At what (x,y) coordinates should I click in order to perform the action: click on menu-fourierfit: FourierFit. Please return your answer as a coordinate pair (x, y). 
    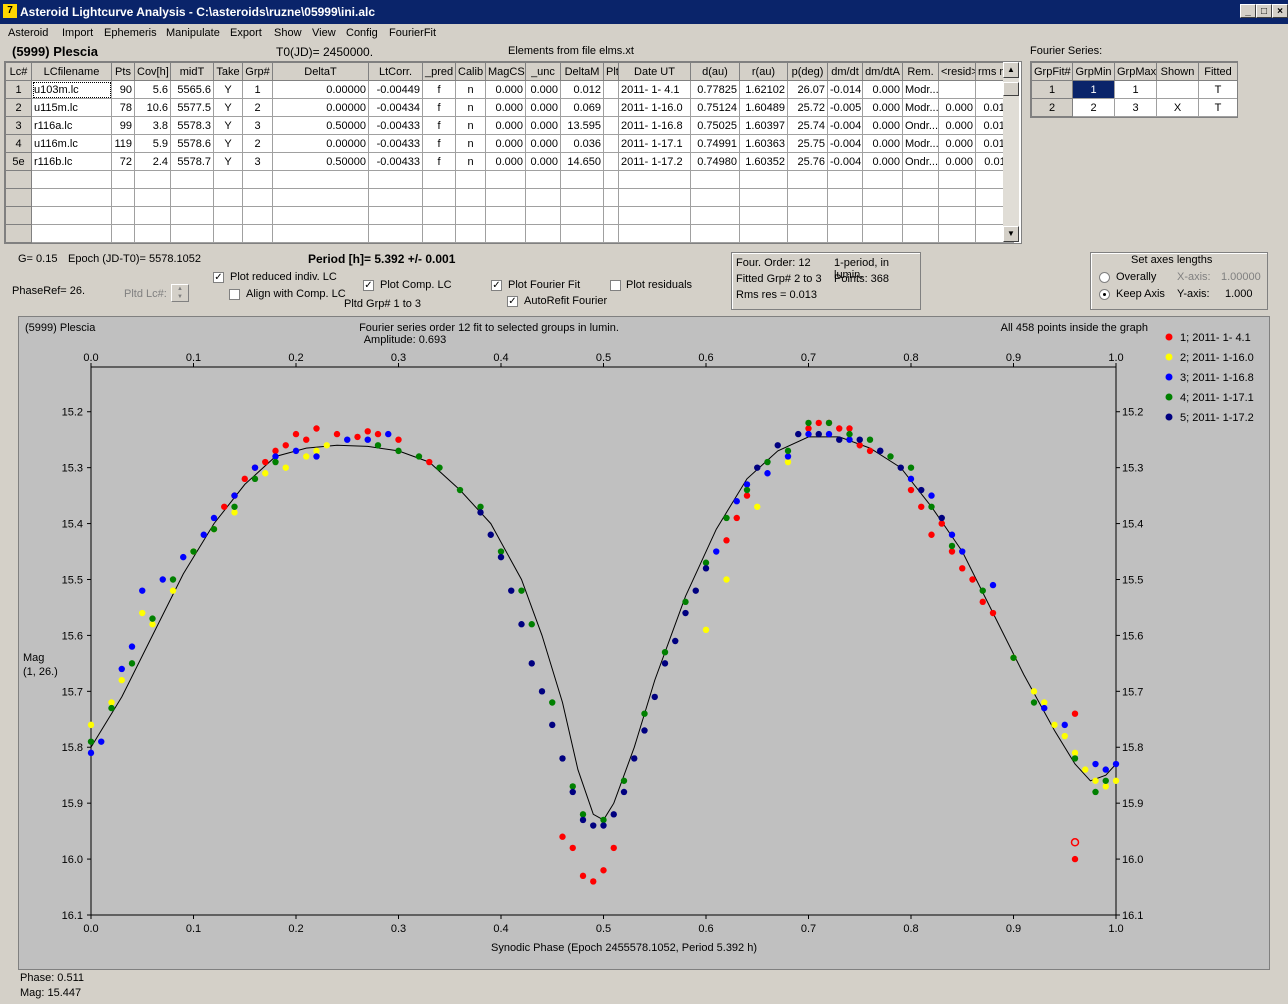
    Looking at the image, I should click on (412, 33).